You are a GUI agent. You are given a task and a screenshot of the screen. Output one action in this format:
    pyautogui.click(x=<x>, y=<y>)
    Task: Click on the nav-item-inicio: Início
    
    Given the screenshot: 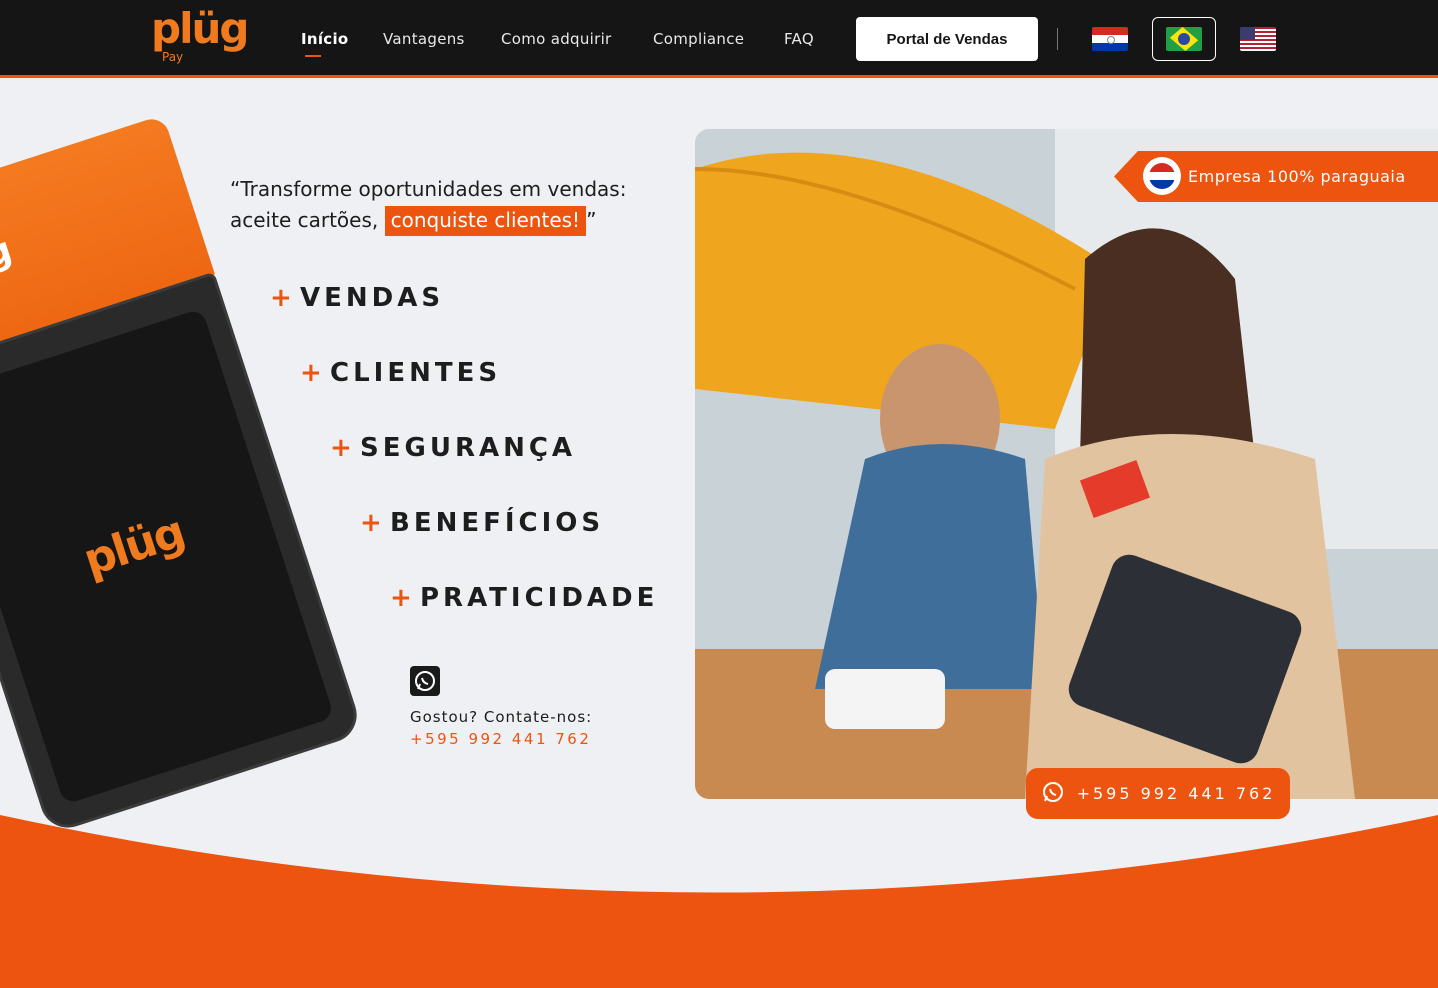 What is the action you would take?
    pyautogui.click(x=325, y=43)
    